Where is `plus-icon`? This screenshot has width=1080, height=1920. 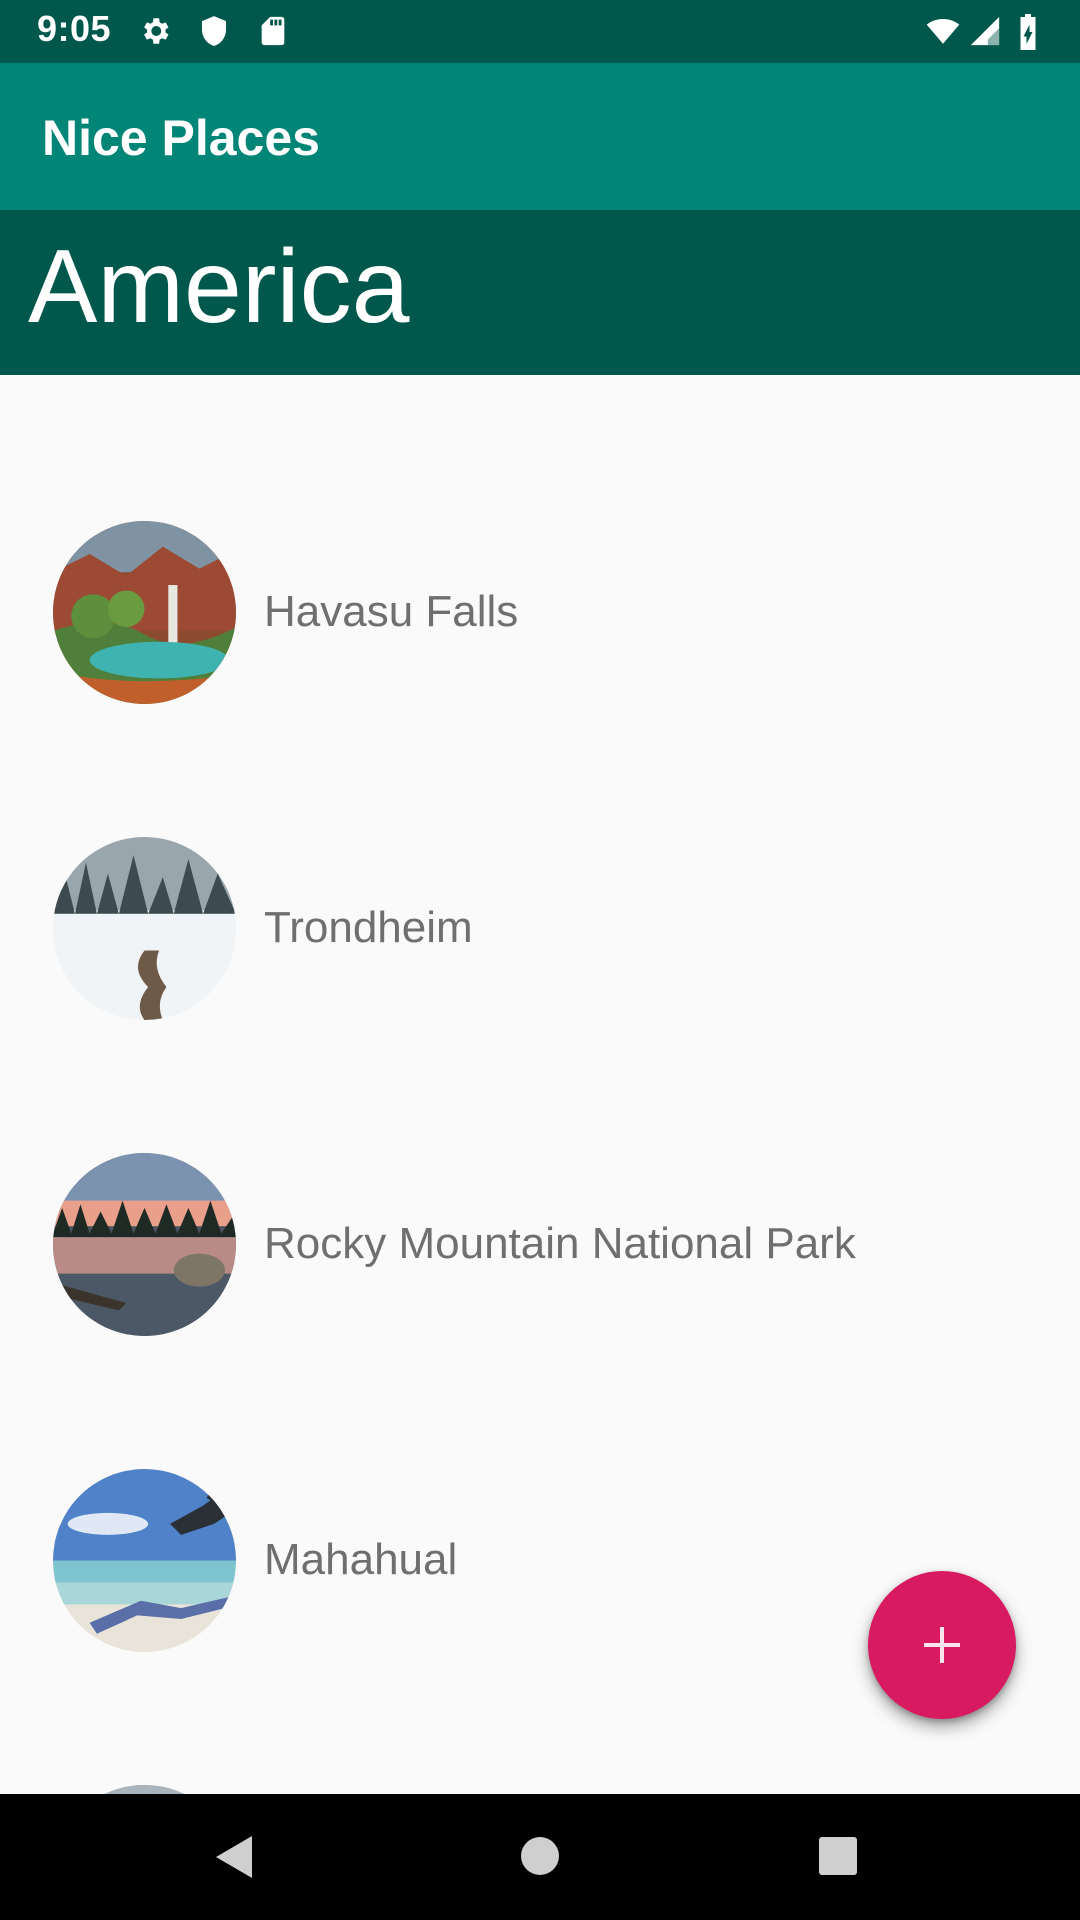
plus-icon is located at coordinates (942, 1645).